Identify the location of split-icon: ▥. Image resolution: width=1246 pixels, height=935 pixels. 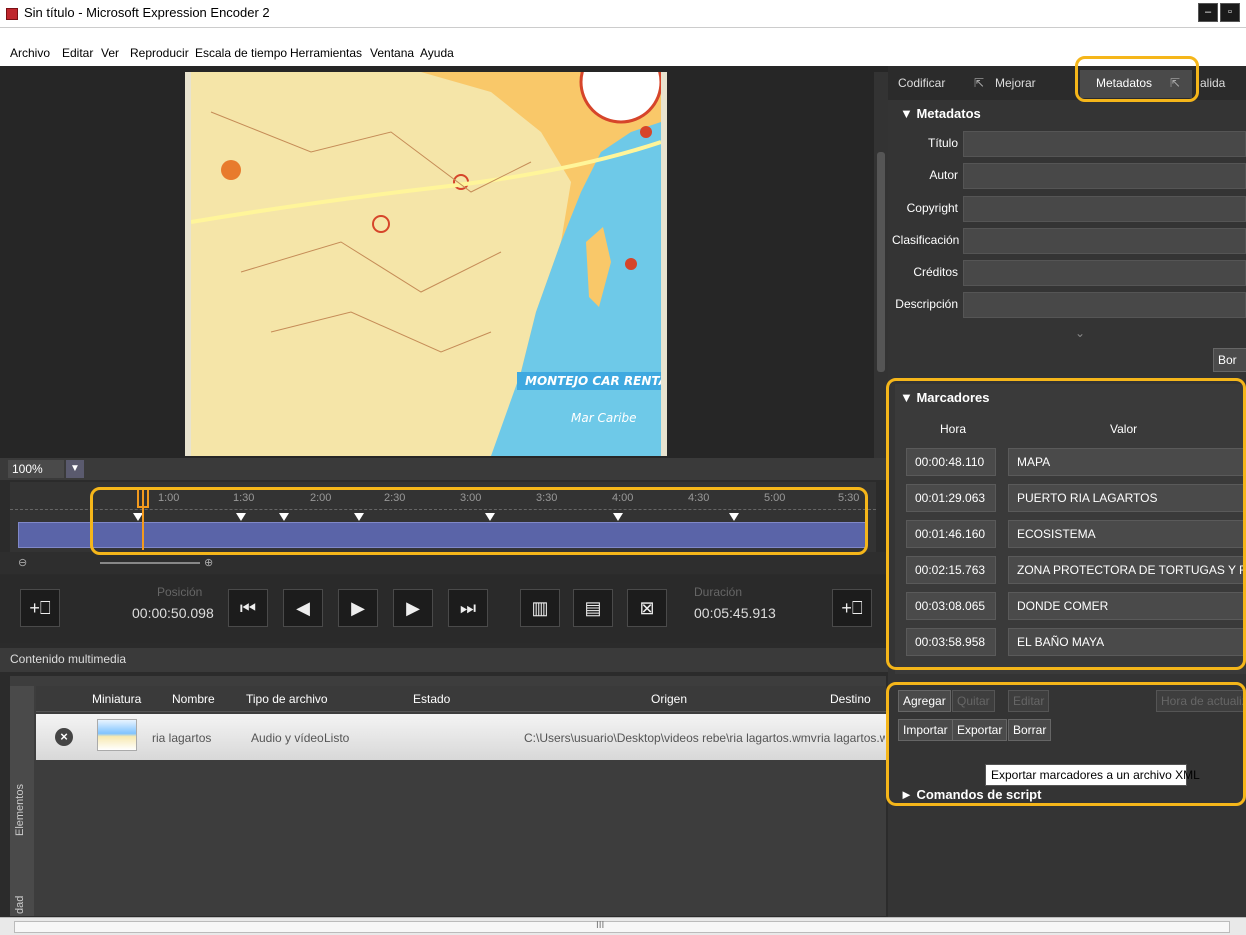
(540, 608).